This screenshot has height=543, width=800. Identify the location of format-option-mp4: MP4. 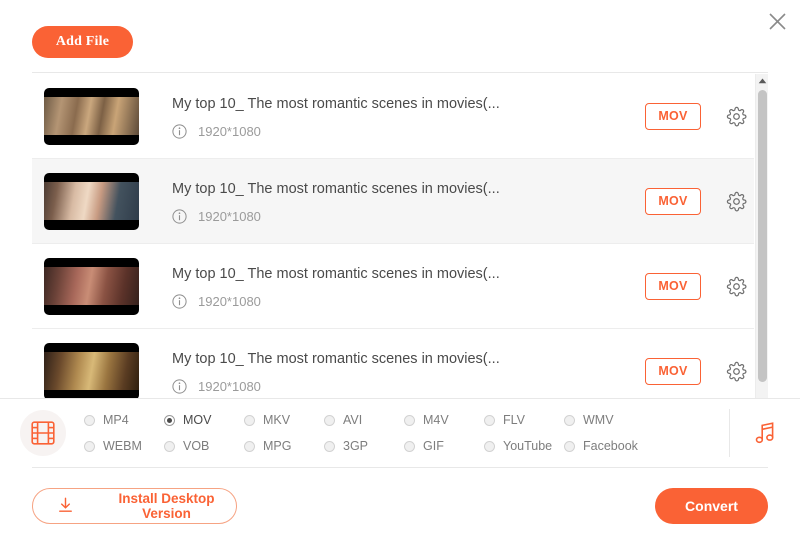
(124, 420).